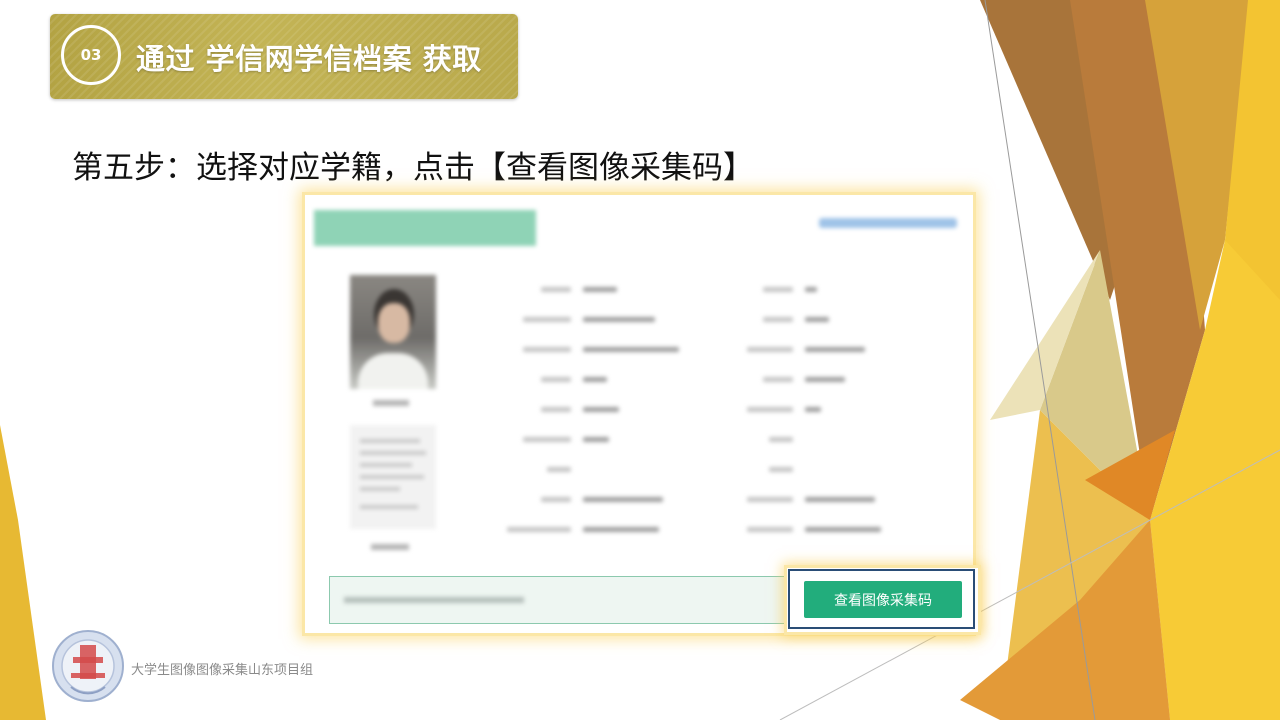  What do you see at coordinates (309, 59) in the screenshot?
I see `banner-title: 通过 学信网学信档案 获取` at bounding box center [309, 59].